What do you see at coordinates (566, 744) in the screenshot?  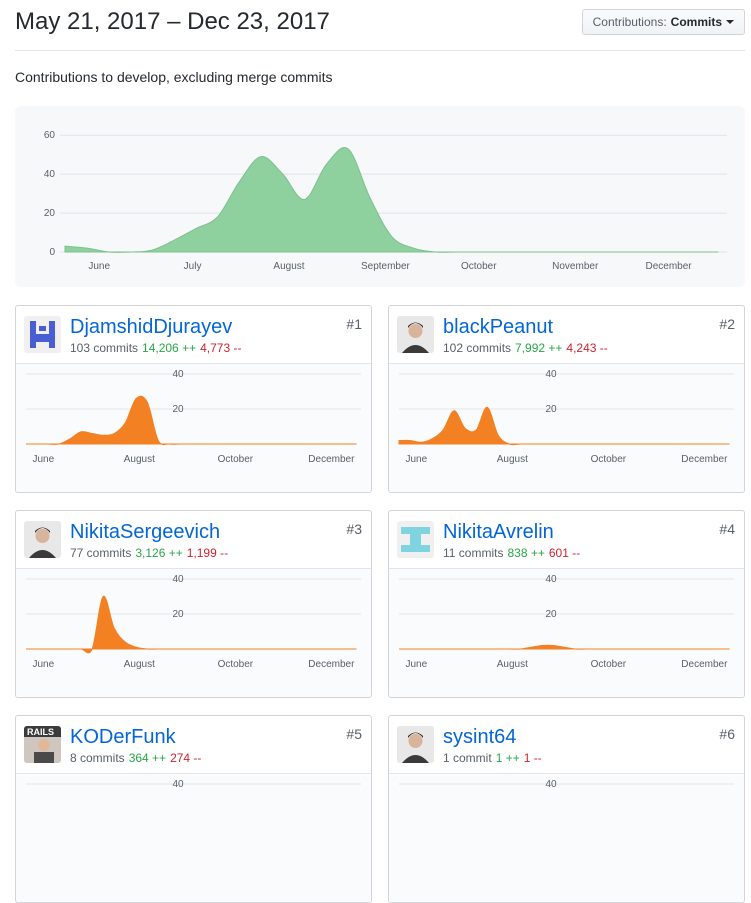 I see `contributor-header: sysint64 1 commit 1 ++ 1 -- #6` at bounding box center [566, 744].